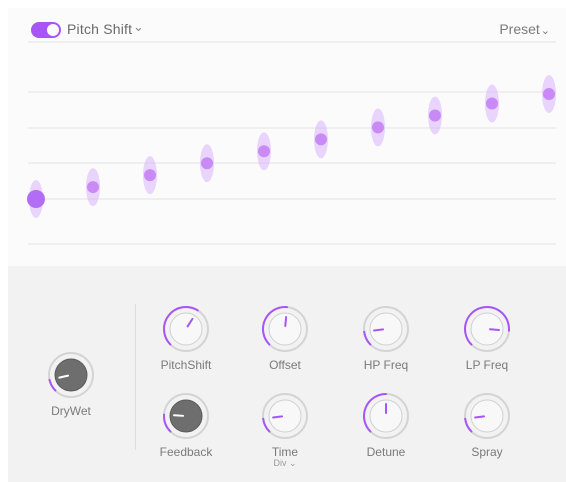  I want to click on knob-label: Detune, so click(386, 452).